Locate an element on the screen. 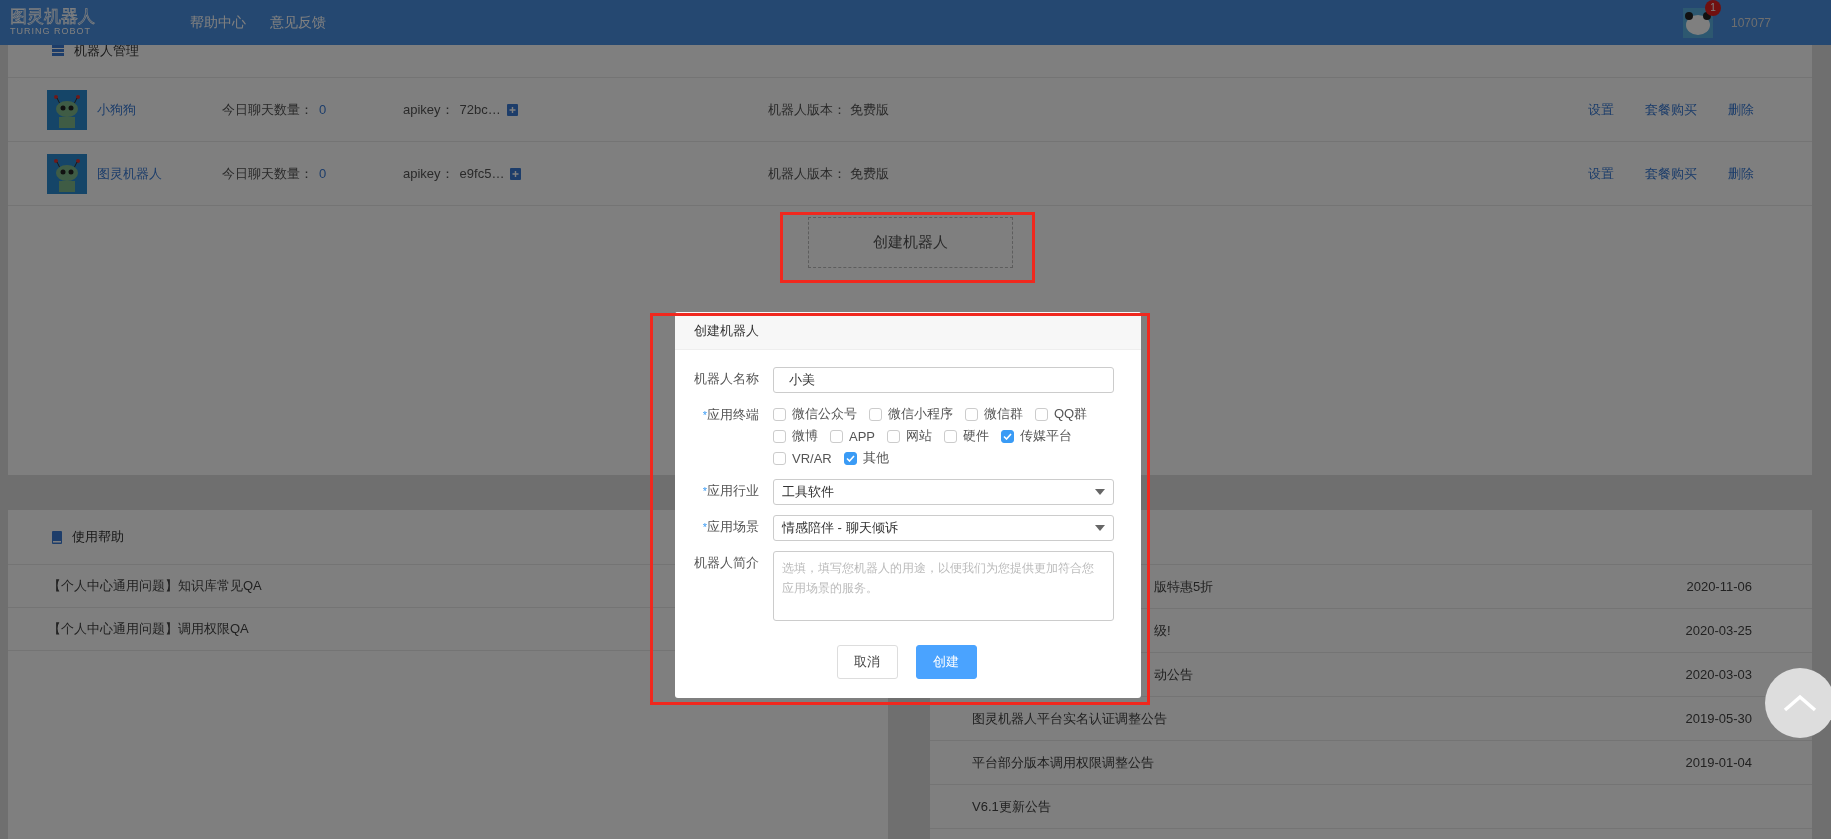 The height and width of the screenshot is (839, 1831). news-link: 平台部分版本调用权限调整公告 is located at coordinates (1329, 762).